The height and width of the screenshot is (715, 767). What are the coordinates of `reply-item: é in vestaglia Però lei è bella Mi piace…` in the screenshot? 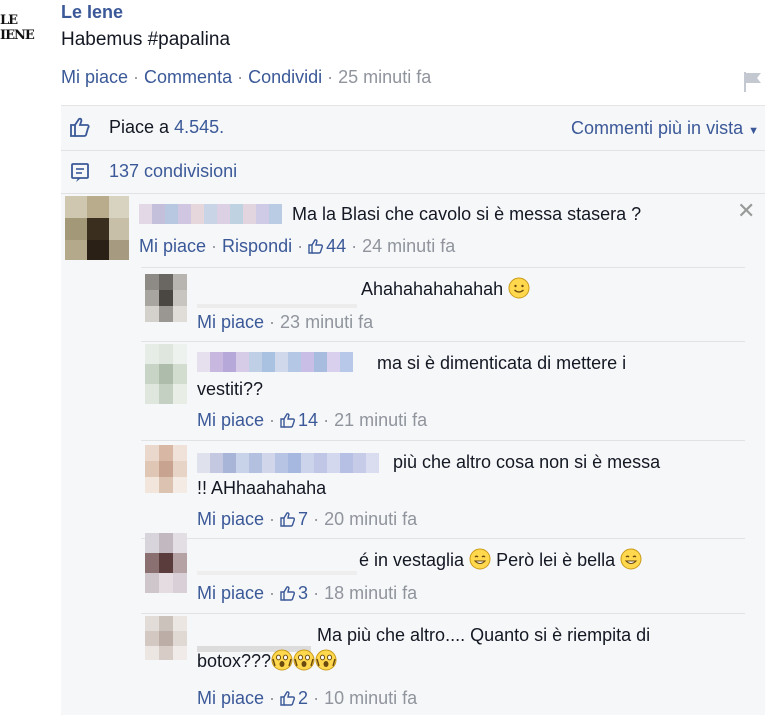 It's located at (443, 572).